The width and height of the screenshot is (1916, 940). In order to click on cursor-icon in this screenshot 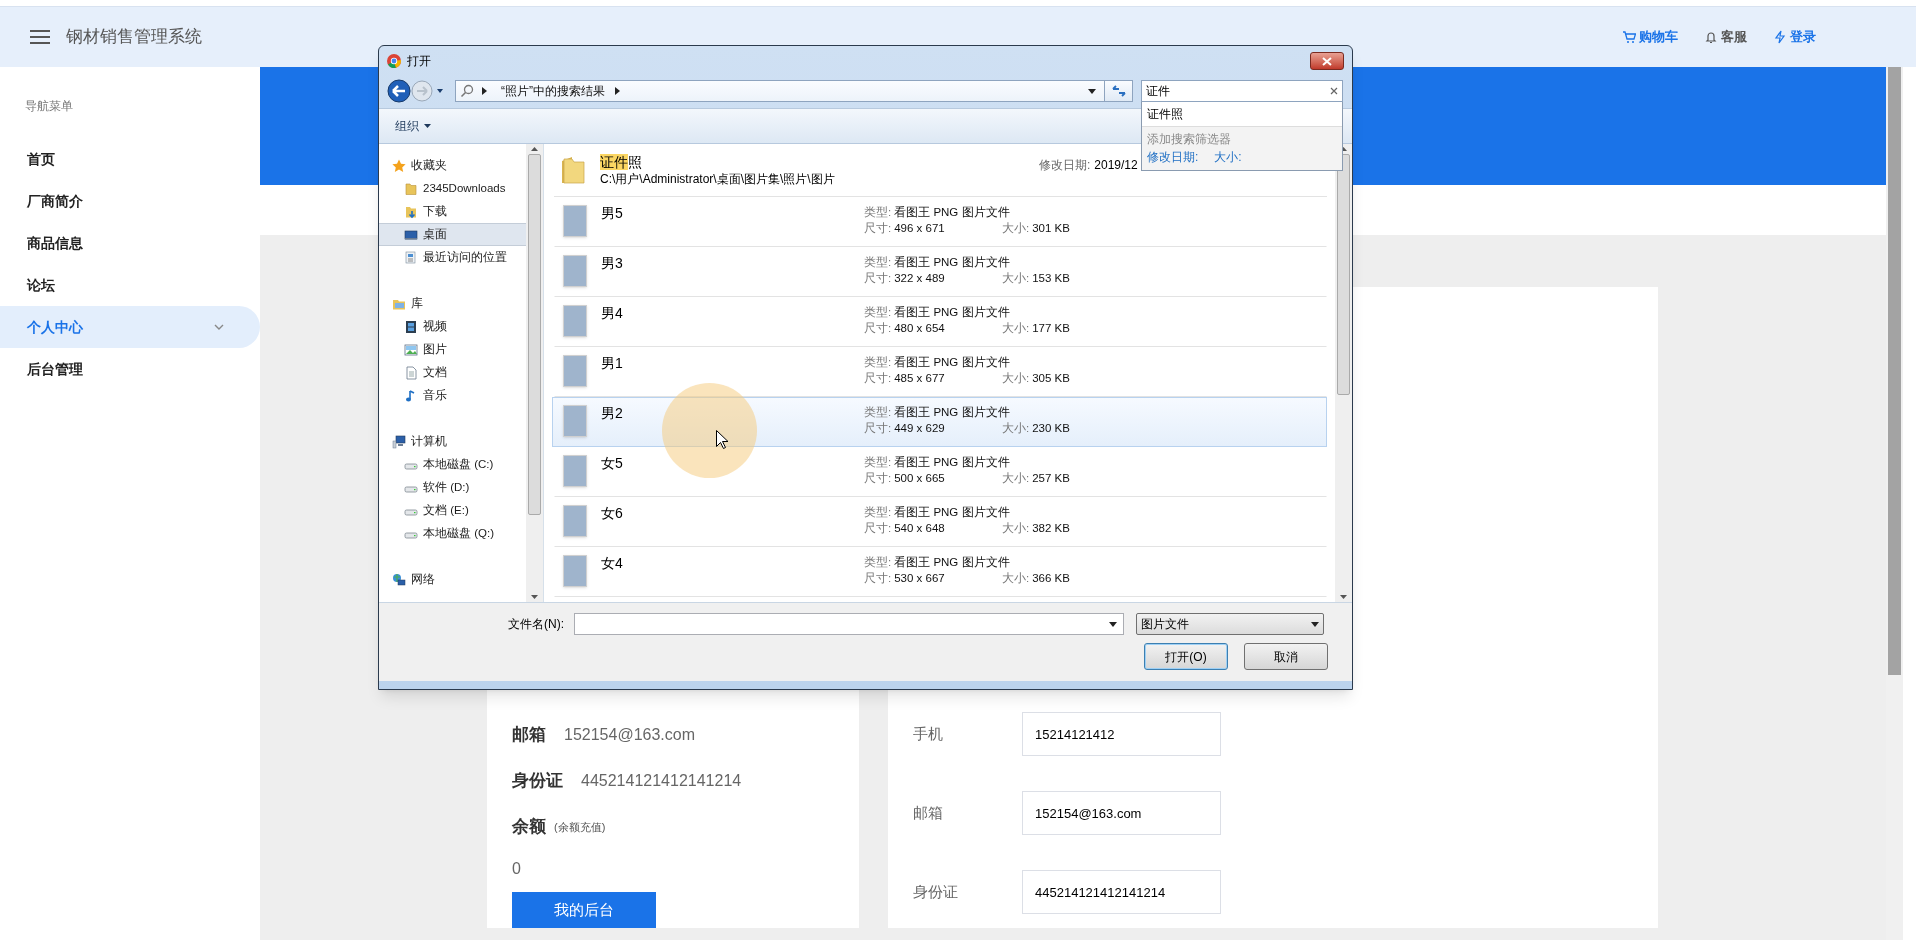, I will do `click(722, 439)`.